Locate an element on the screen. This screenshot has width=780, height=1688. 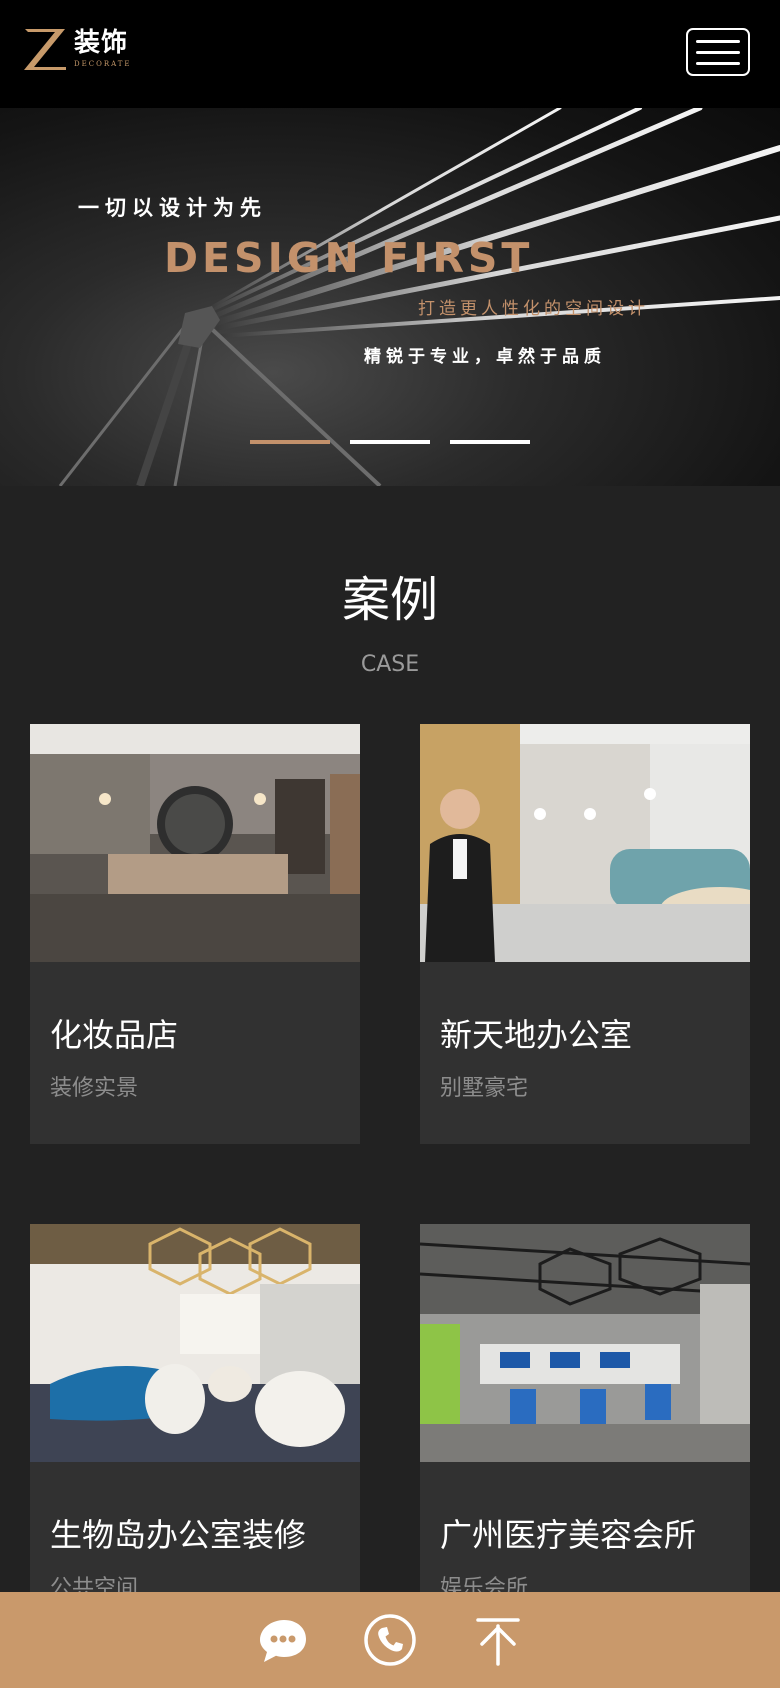
case-category: 装修实景 is located at coordinates (94, 1088).